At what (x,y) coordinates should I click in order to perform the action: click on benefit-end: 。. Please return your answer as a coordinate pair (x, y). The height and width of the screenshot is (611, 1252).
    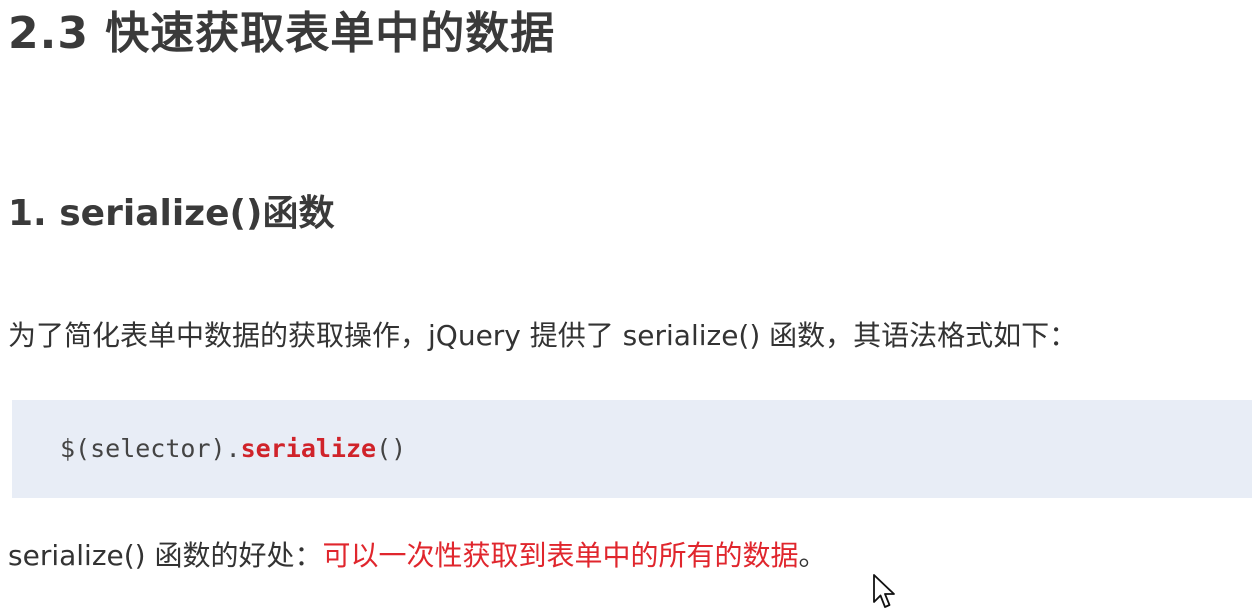
    Looking at the image, I should click on (812, 555).